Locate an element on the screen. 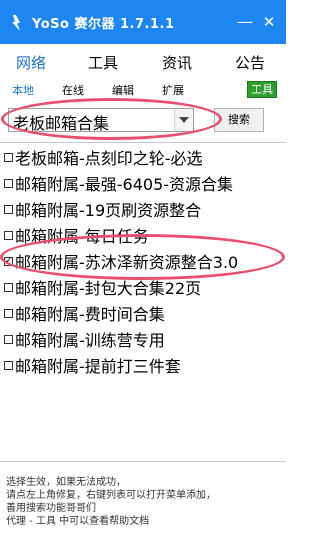  list-item: 邮箱附属-每日任务 is located at coordinates (76, 236).